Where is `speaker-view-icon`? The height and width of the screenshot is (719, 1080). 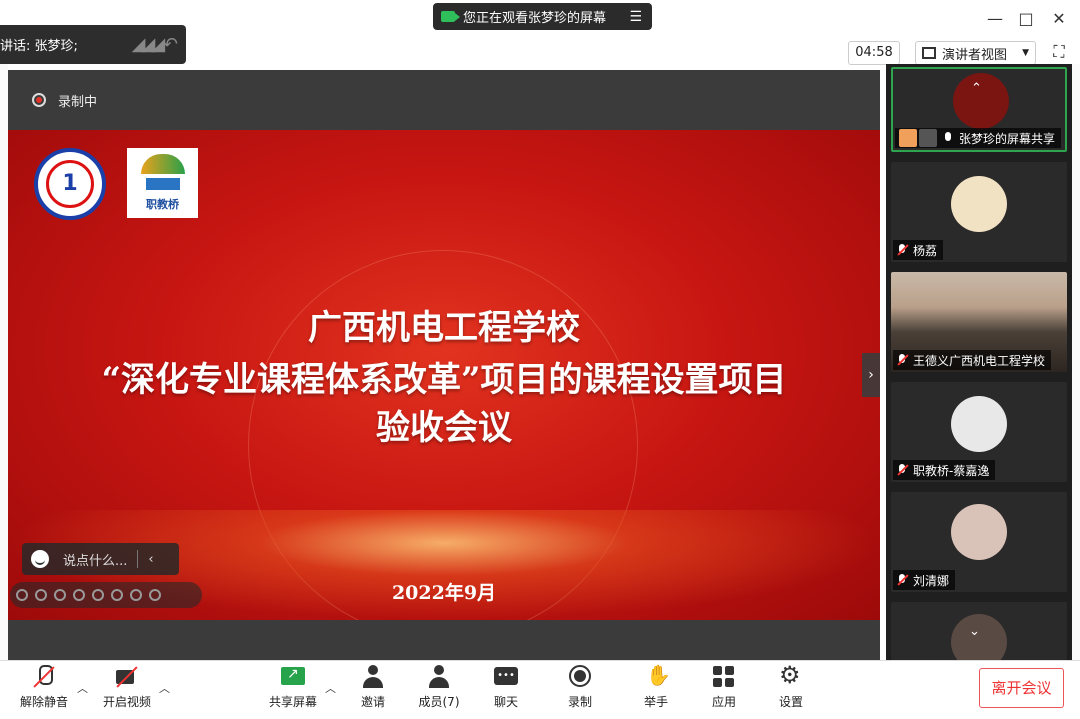
speaker-view-icon is located at coordinates (929, 53).